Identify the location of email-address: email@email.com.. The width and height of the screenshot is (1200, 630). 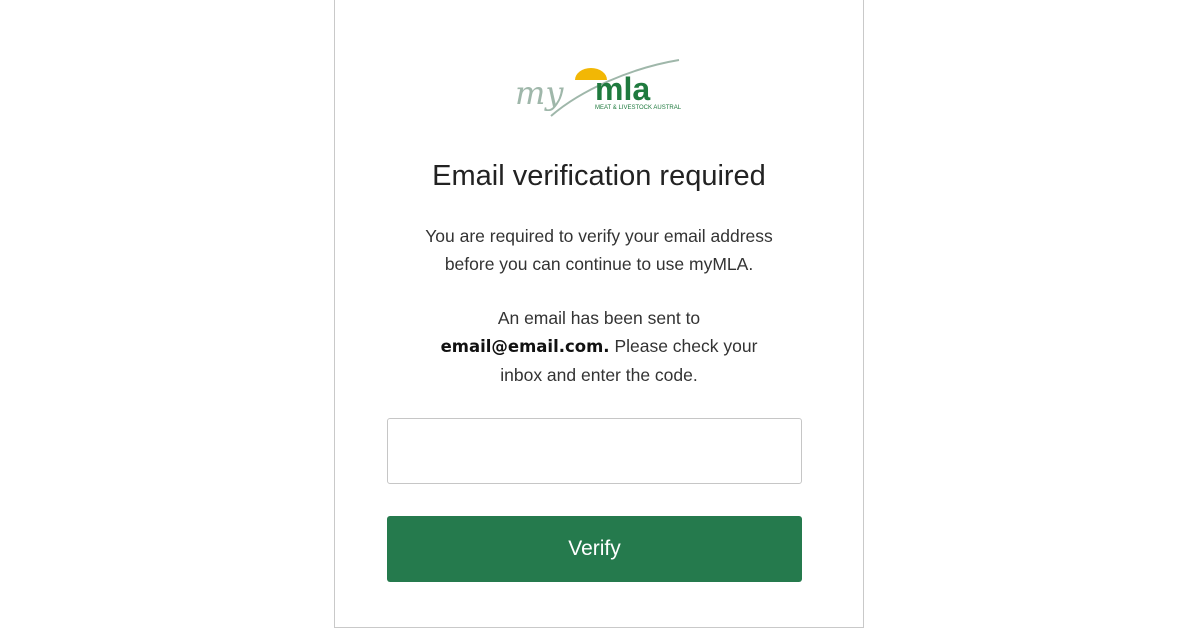
(525, 346).